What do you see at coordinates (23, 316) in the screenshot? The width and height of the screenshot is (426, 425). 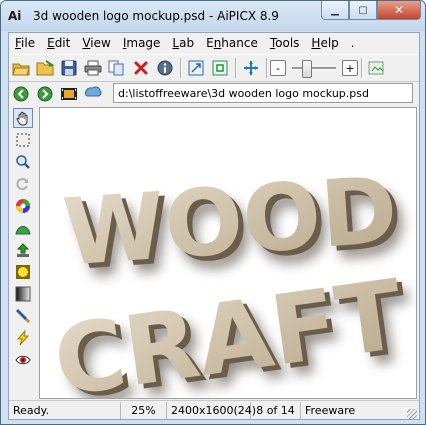 I see `brush-icon` at bounding box center [23, 316].